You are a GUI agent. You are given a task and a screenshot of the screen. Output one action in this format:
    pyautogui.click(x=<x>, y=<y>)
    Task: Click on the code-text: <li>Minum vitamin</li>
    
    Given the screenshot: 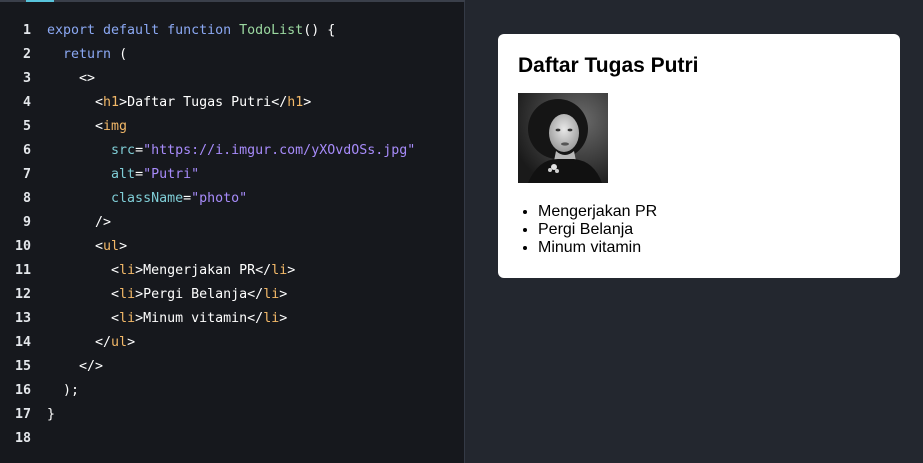 What is the action you would take?
    pyautogui.click(x=159, y=319)
    